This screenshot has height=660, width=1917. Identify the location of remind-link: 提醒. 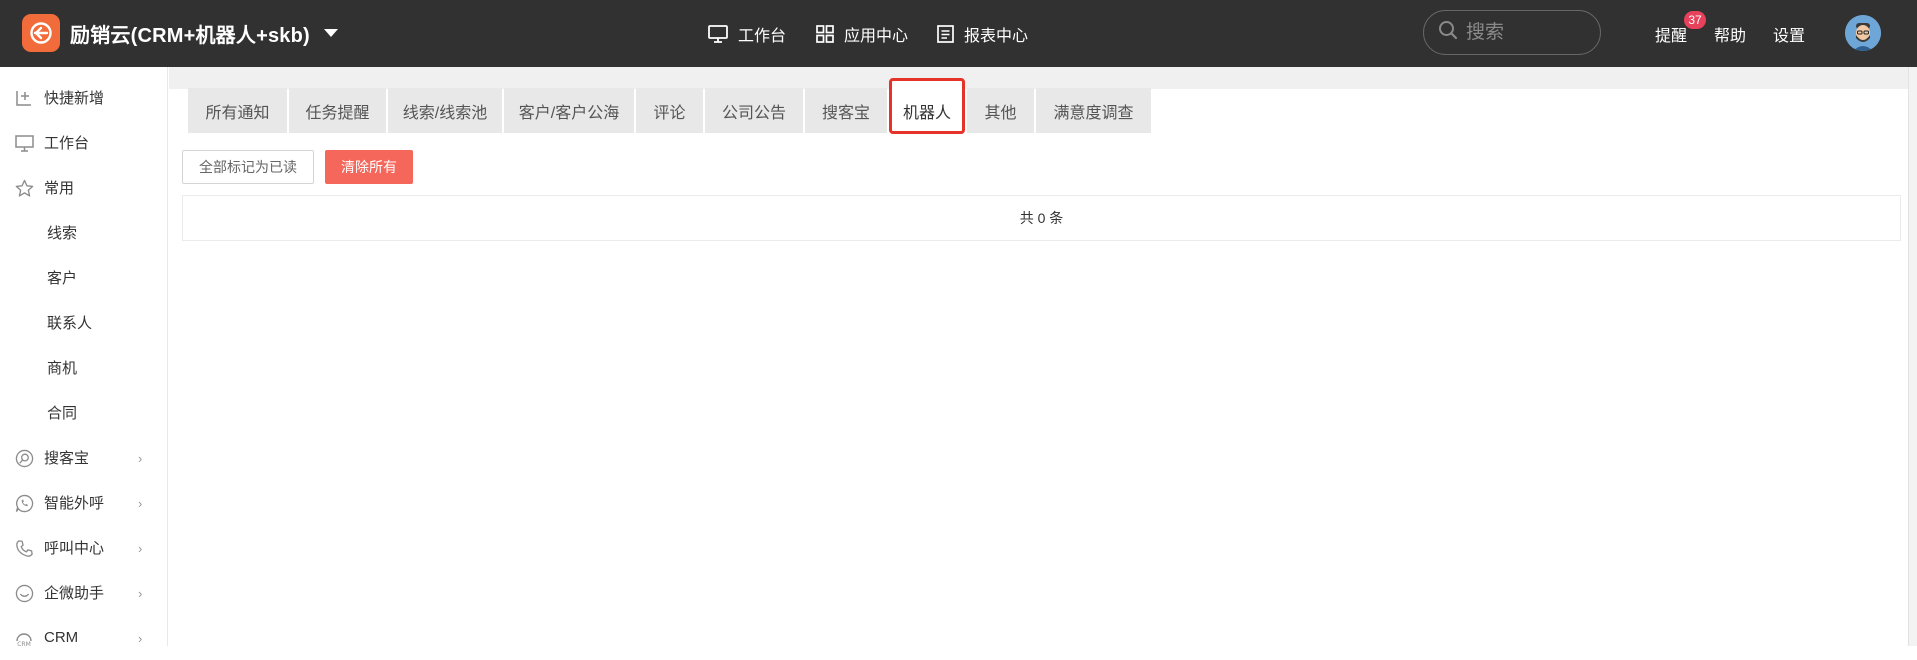
(1671, 33).